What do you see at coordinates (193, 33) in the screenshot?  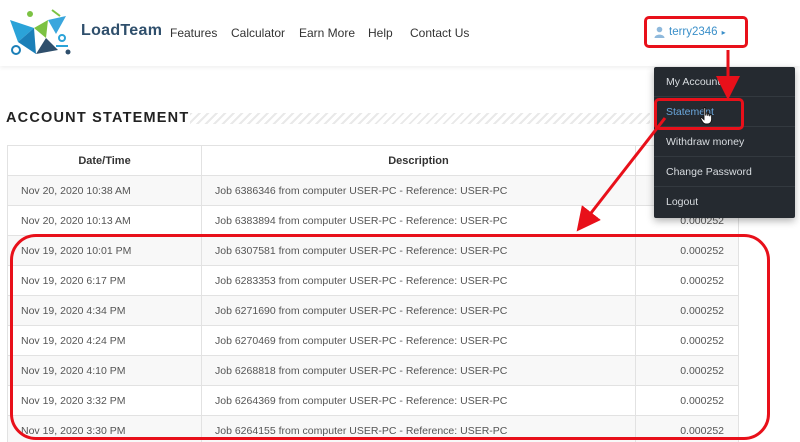 I see `nav-features: Features` at bounding box center [193, 33].